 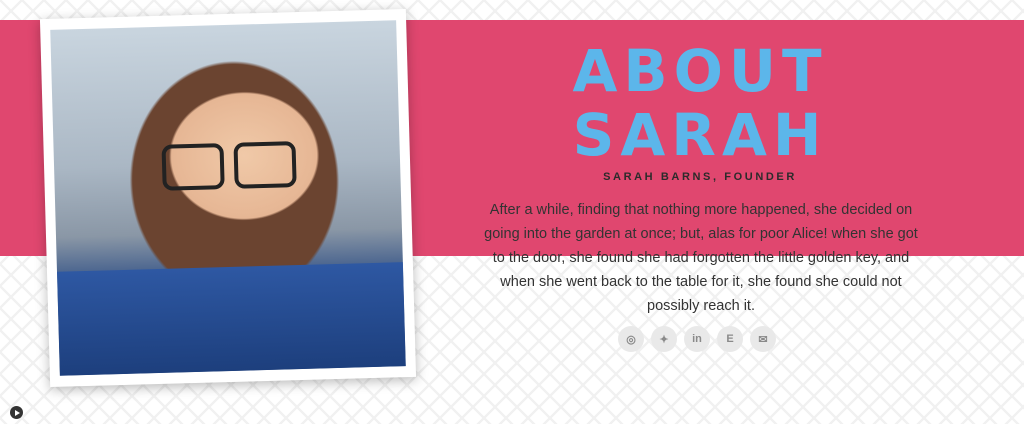 I want to click on social-links: ◎ ✦ in E ✉, so click(x=697, y=339).